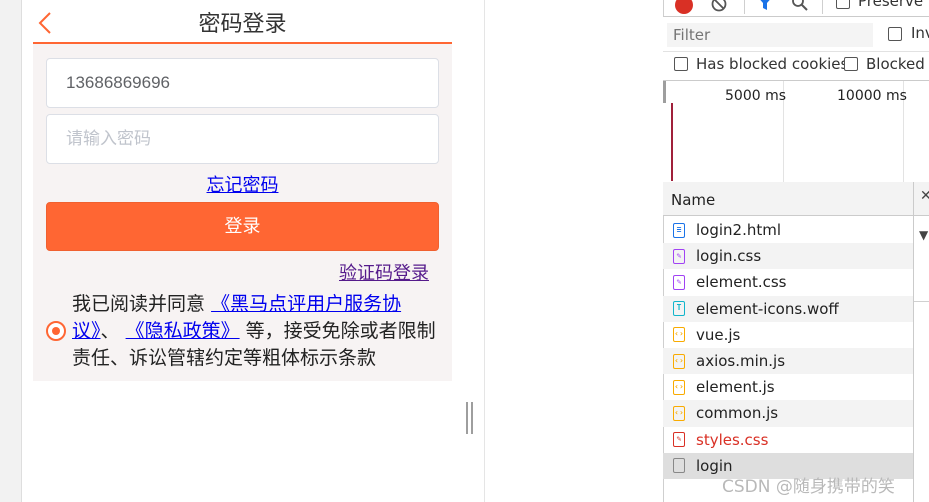 This screenshot has height=502, width=929. Describe the element at coordinates (672, 142) in the screenshot. I see `timeline-load-marker` at that location.